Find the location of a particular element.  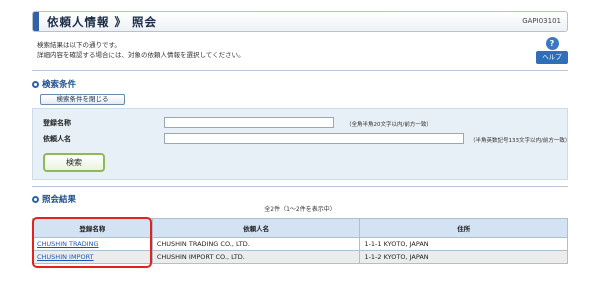

search-conditions-heading: 検索条件 is located at coordinates (54, 84).